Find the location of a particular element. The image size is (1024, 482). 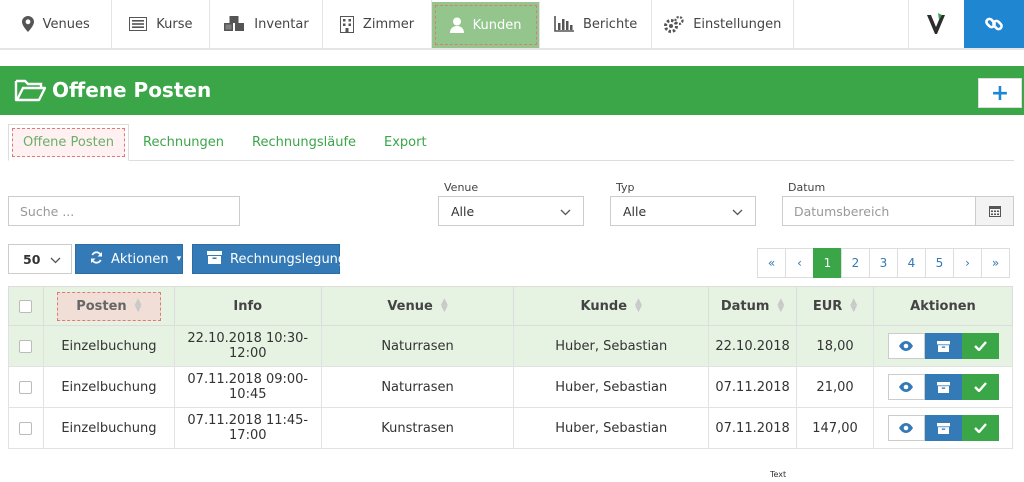

page-next-button: › is located at coordinates (967, 263).